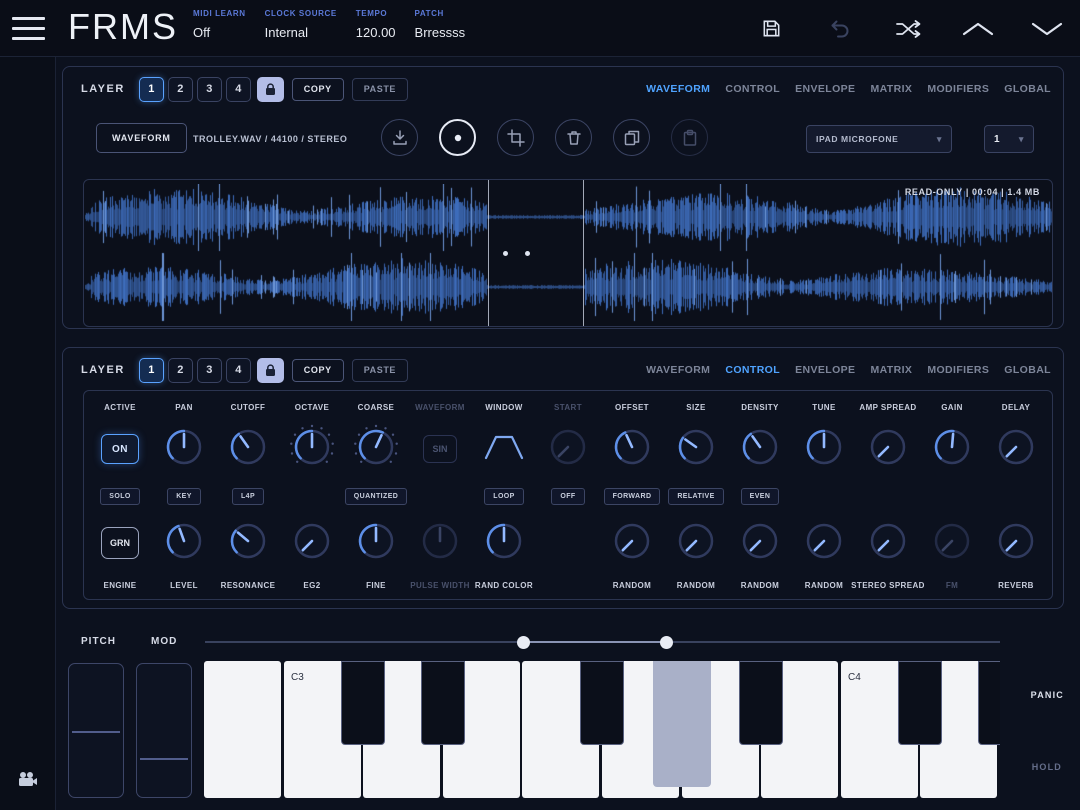 The width and height of the screenshot is (1080, 810). I want to click on channel-select: 1 ▾, so click(1009, 139).